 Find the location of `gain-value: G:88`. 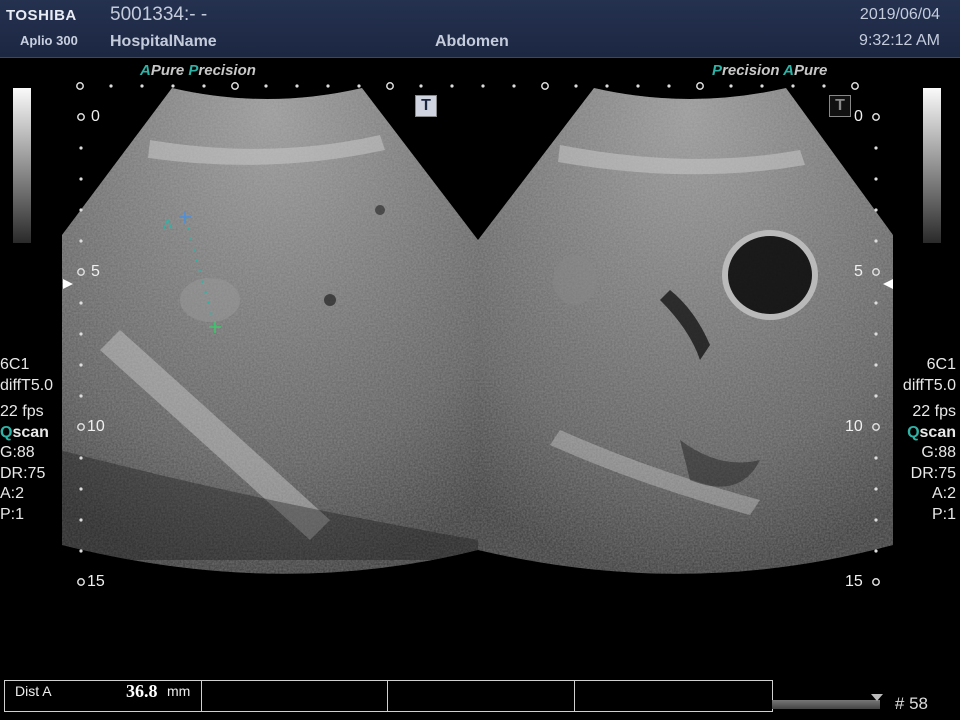

gain-value: G:88 is located at coordinates (938, 452).